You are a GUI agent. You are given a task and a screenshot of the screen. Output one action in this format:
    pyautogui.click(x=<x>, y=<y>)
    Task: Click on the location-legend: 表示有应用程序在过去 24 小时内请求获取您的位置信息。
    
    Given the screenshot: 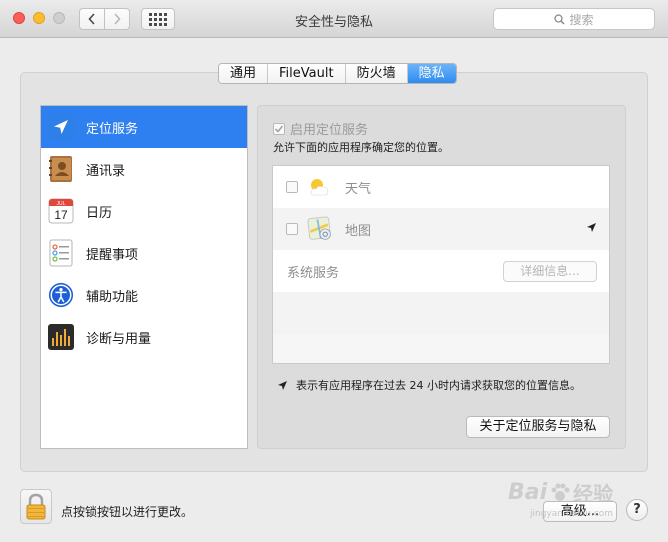 What is the action you would take?
    pyautogui.click(x=429, y=385)
    